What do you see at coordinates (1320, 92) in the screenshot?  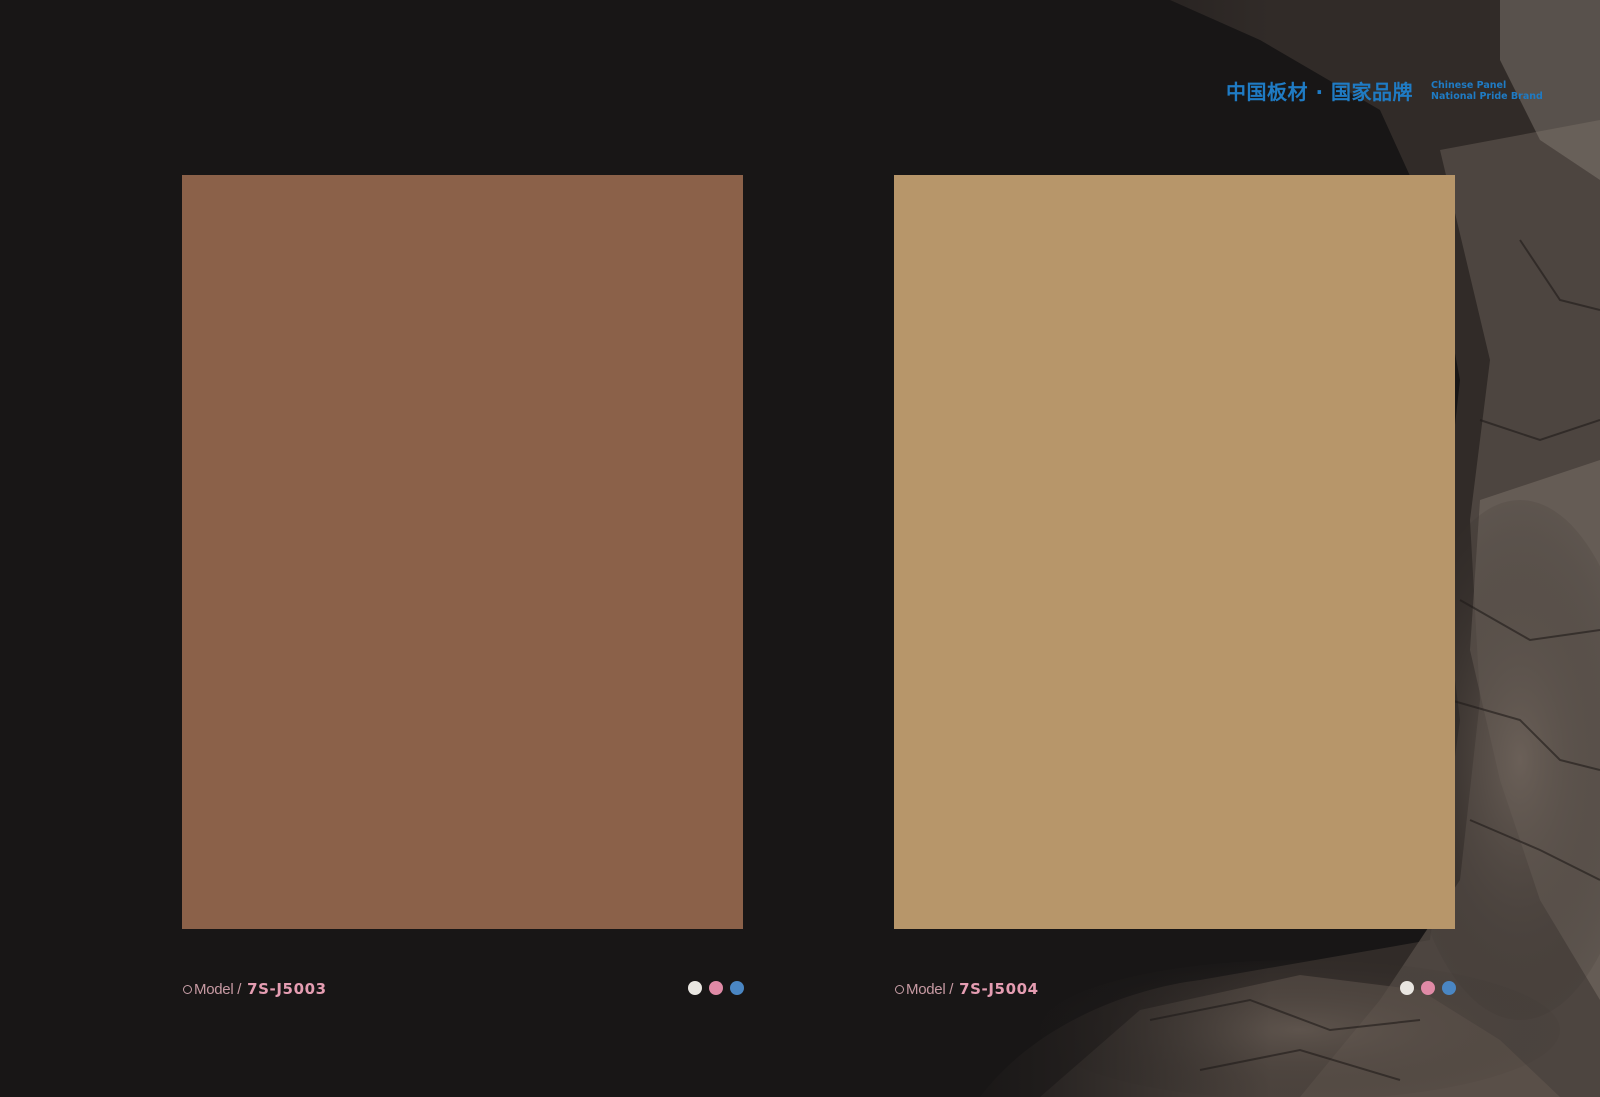 I see `brand-slogan-cn: 中国板材 · 国家品牌` at bounding box center [1320, 92].